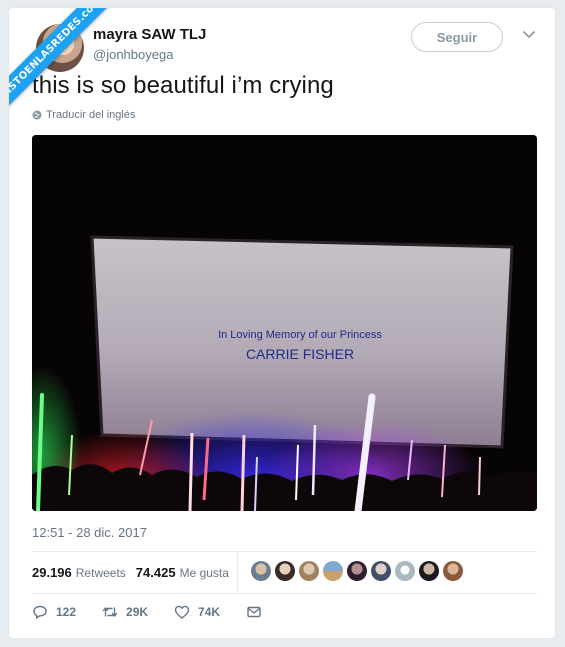  I want to click on chevron-down-icon, so click(529, 34).